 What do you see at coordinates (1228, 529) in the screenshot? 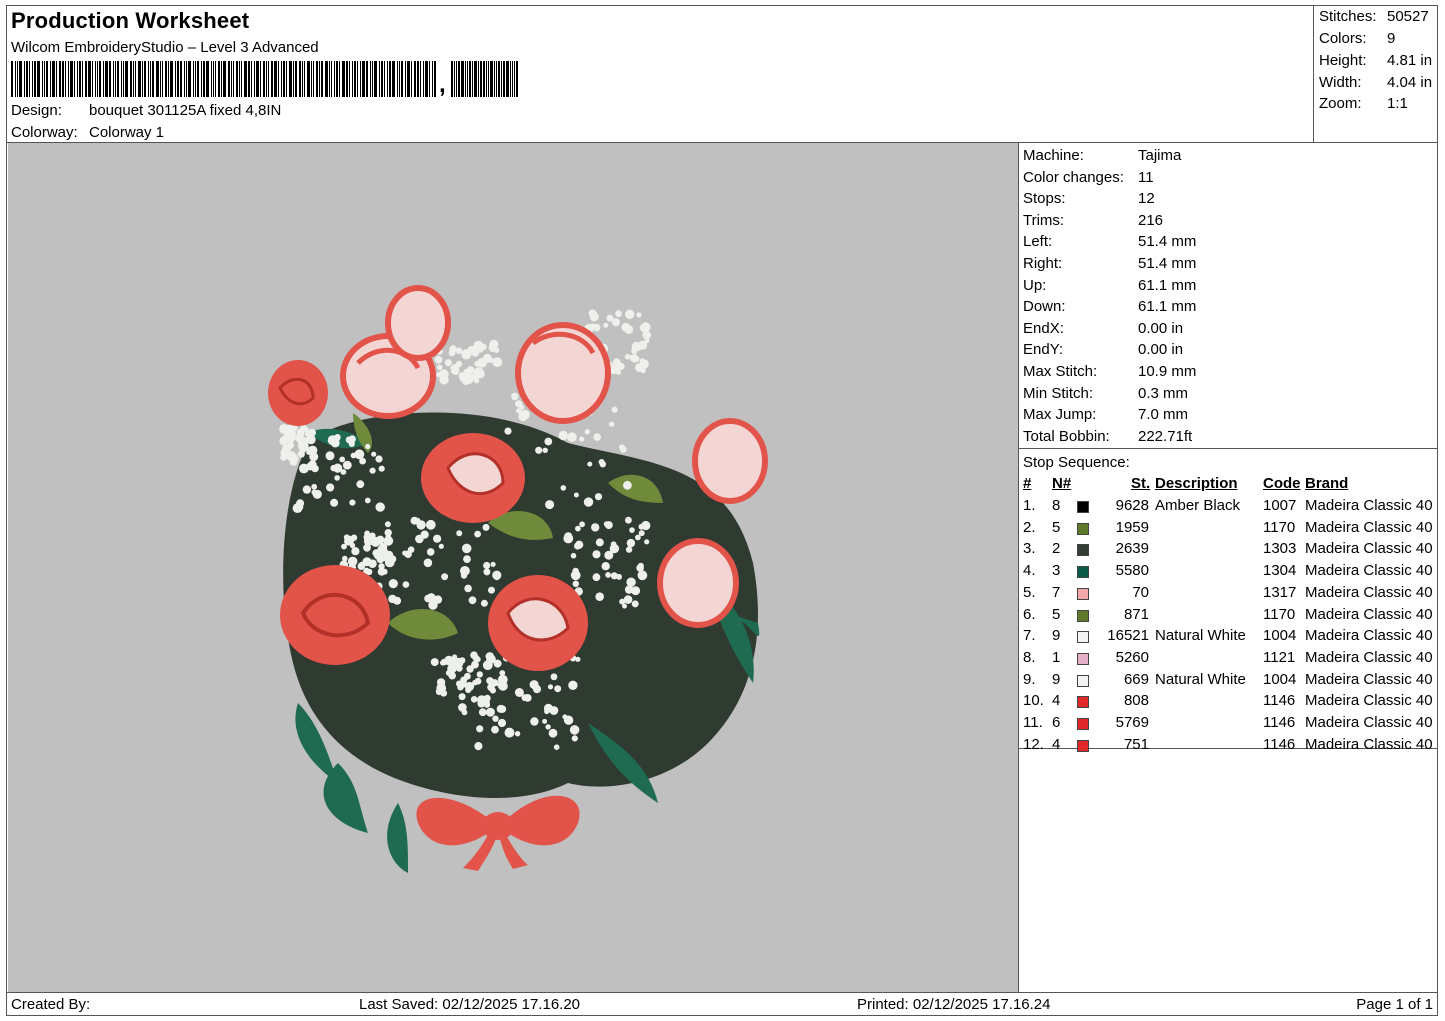
I see `stop-row: 2. 5 1959 1170 Madeira Classic 40` at bounding box center [1228, 529].